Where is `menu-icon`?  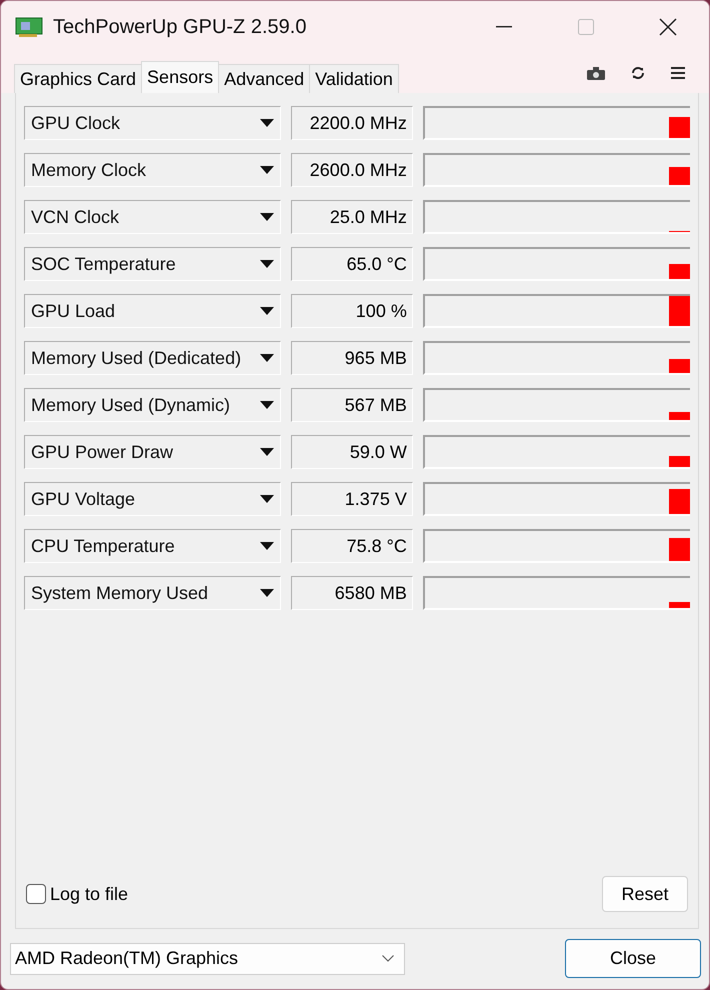
menu-icon is located at coordinates (678, 73).